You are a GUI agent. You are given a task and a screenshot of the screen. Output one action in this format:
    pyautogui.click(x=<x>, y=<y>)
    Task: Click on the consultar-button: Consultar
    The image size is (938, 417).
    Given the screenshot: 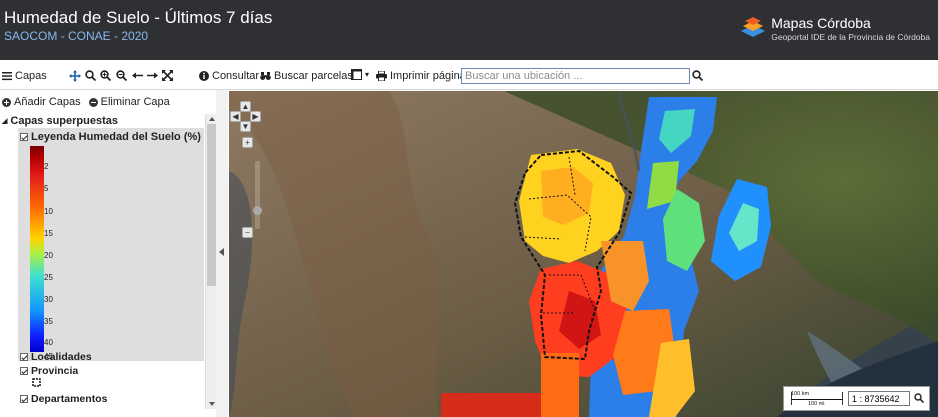 What is the action you would take?
    pyautogui.click(x=229, y=76)
    